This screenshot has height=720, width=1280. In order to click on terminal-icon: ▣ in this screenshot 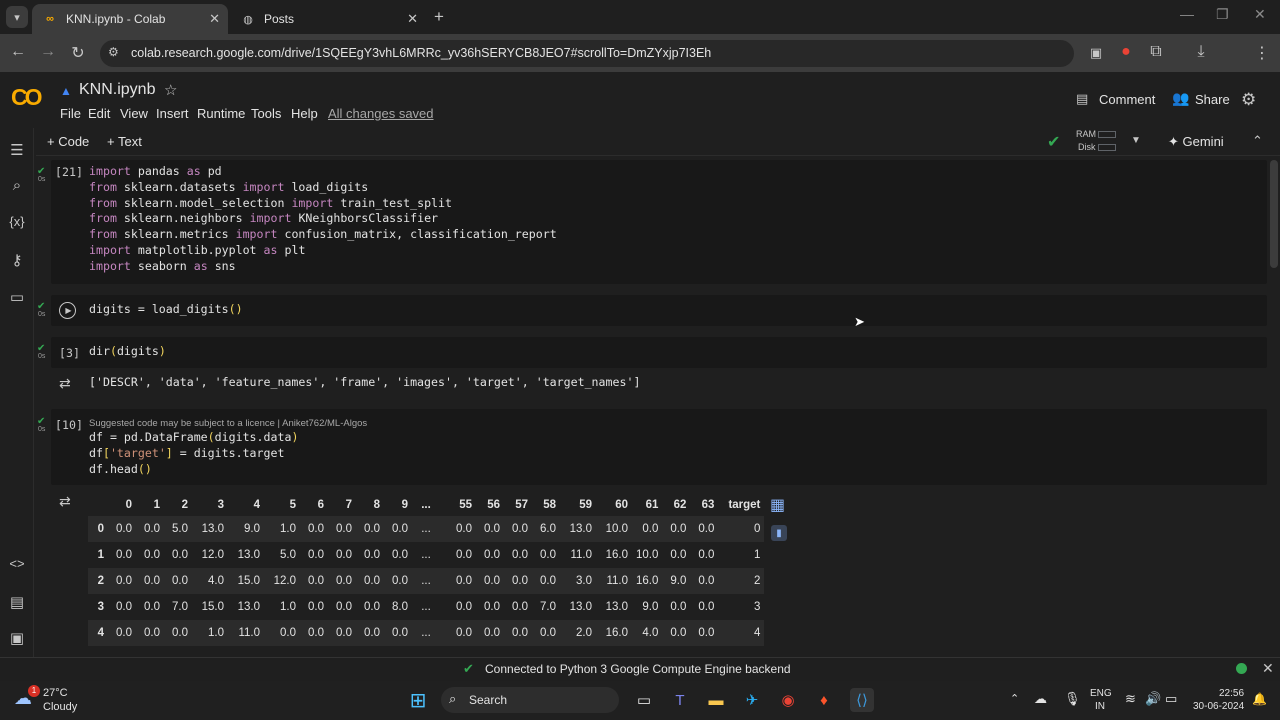, I will do `click(17, 638)`.